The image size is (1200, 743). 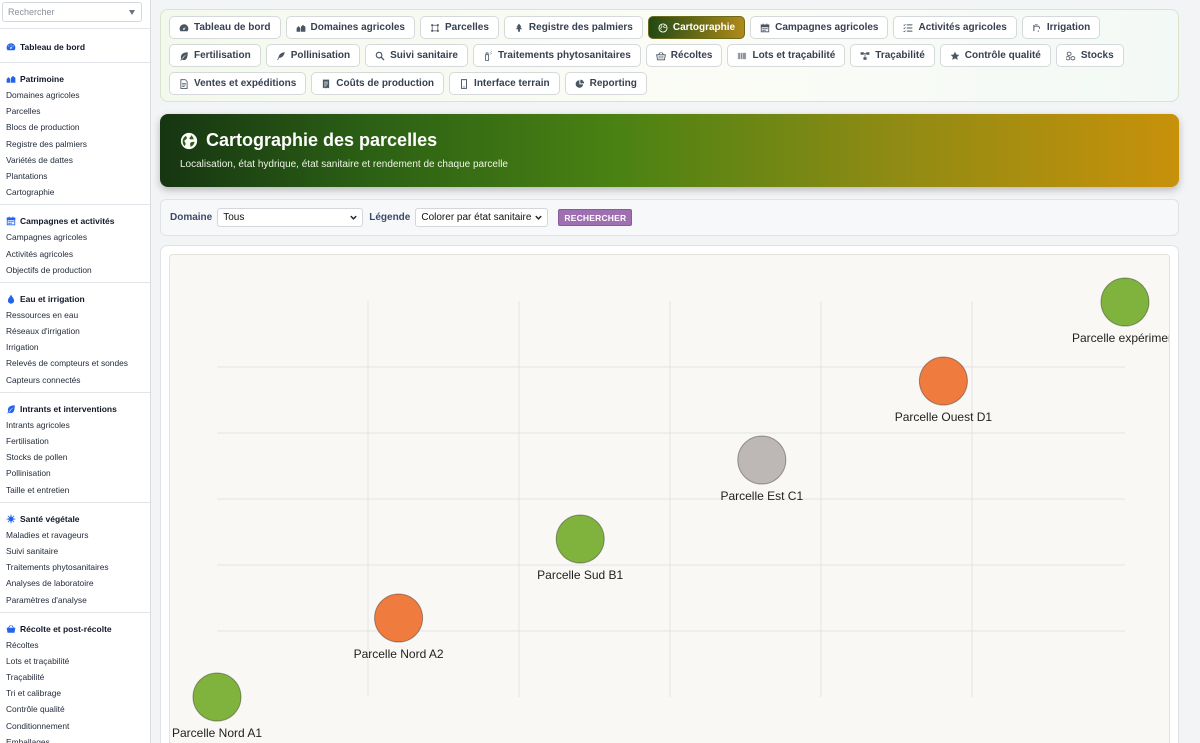 What do you see at coordinates (75, 726) in the screenshot?
I see `sidebar-item: Conditionnement` at bounding box center [75, 726].